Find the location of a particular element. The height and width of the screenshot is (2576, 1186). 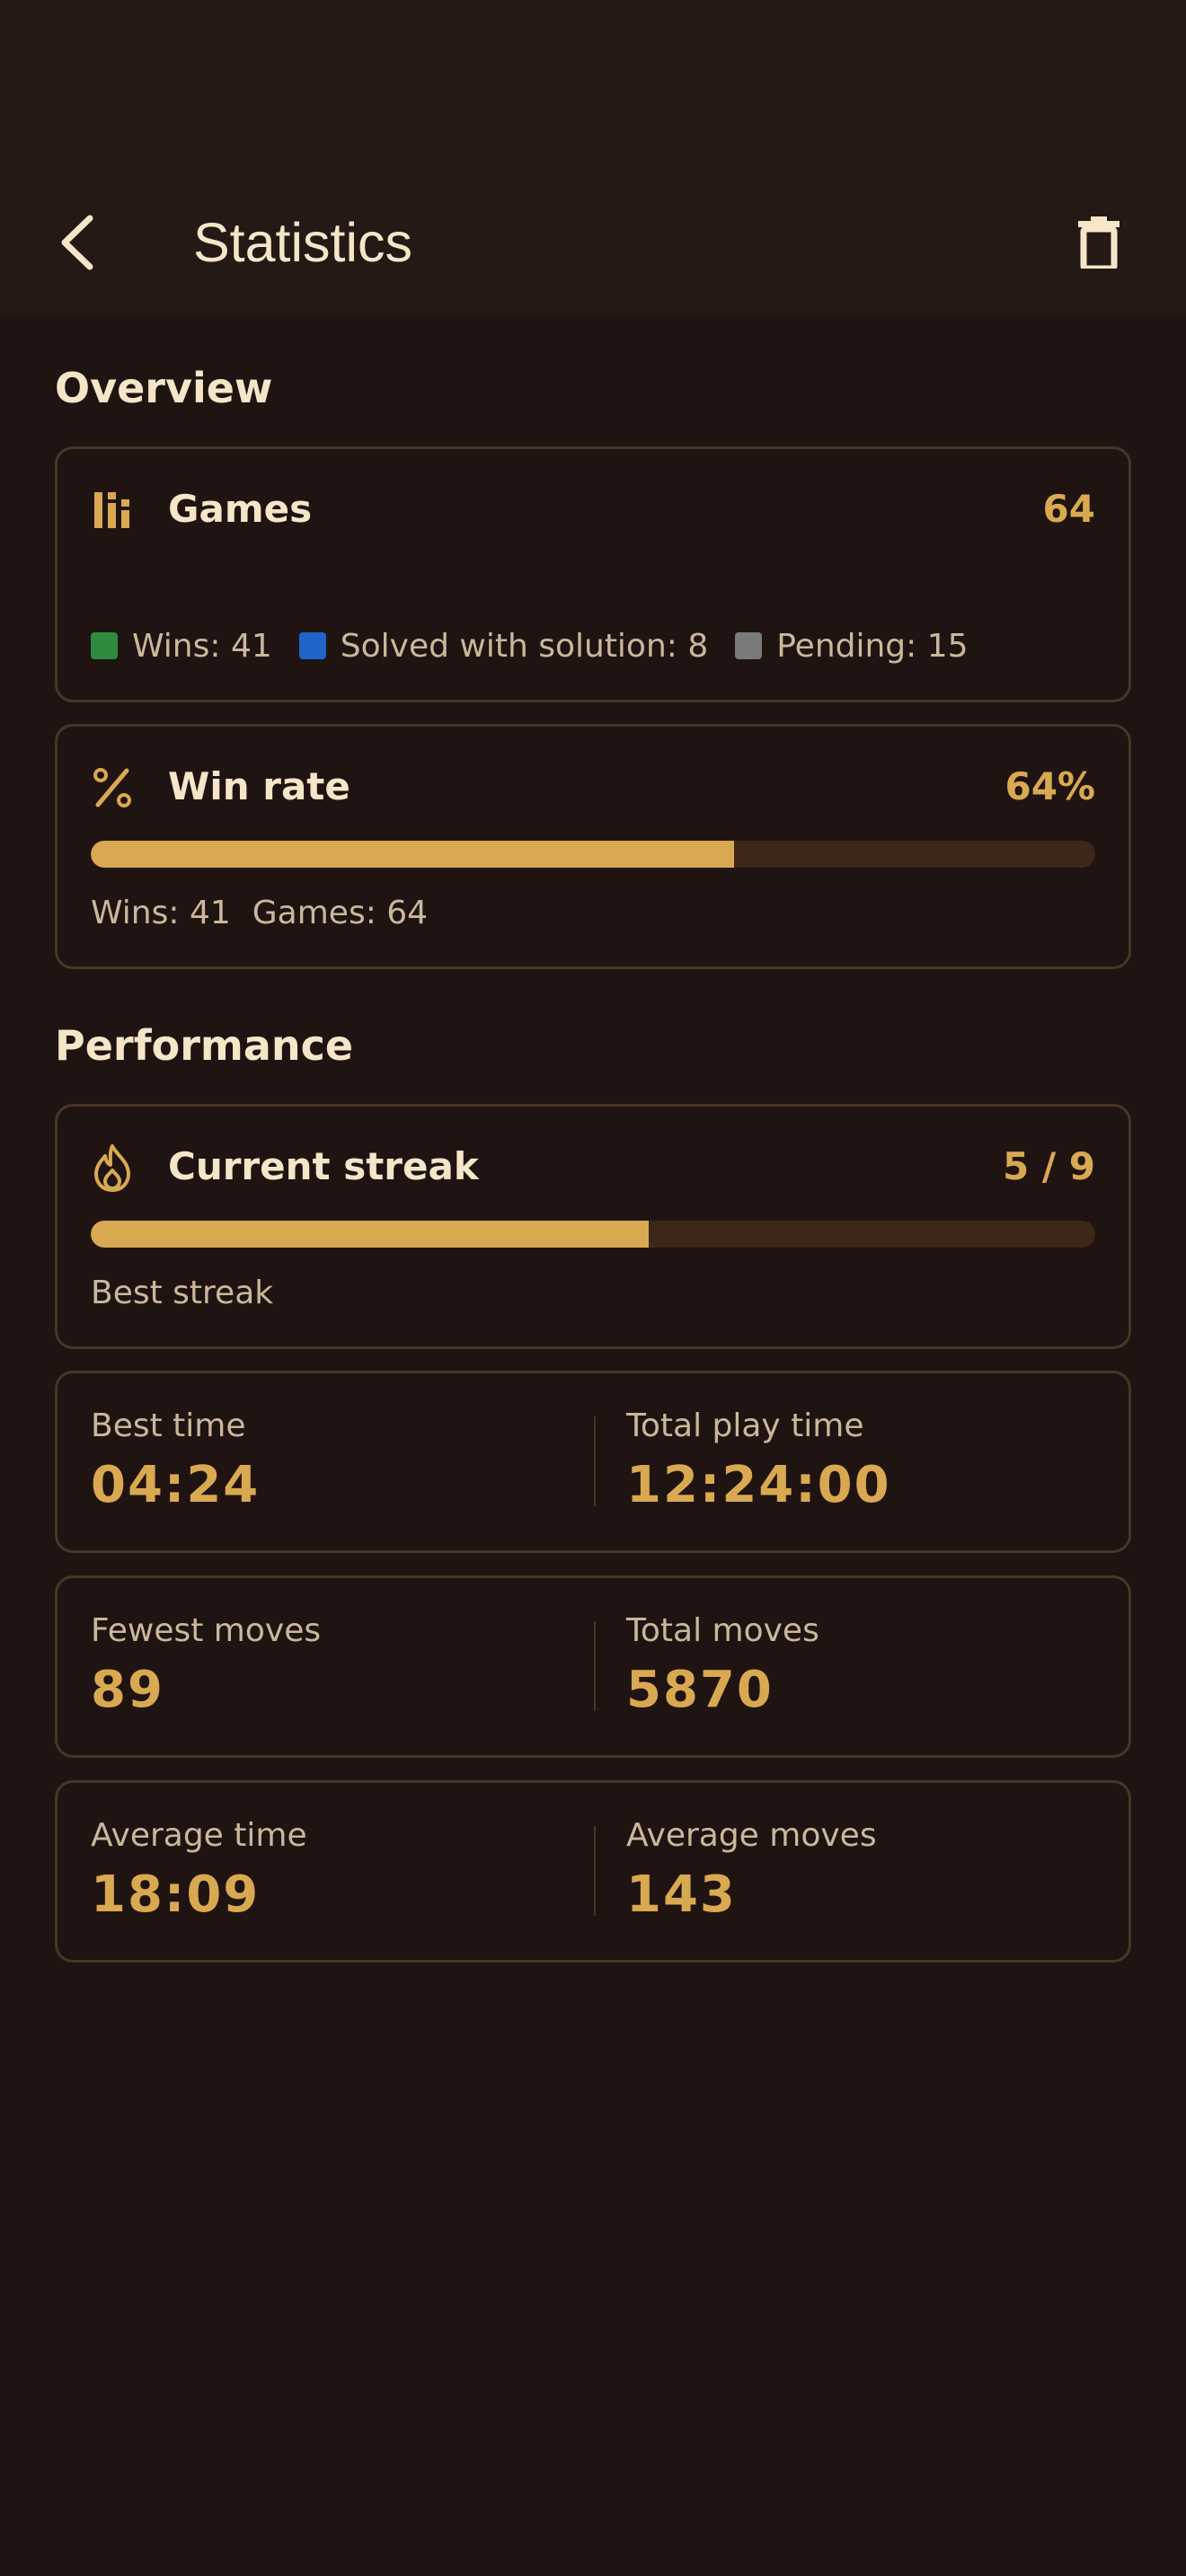

win-rate-games: Games: 64 is located at coordinates (340, 913).